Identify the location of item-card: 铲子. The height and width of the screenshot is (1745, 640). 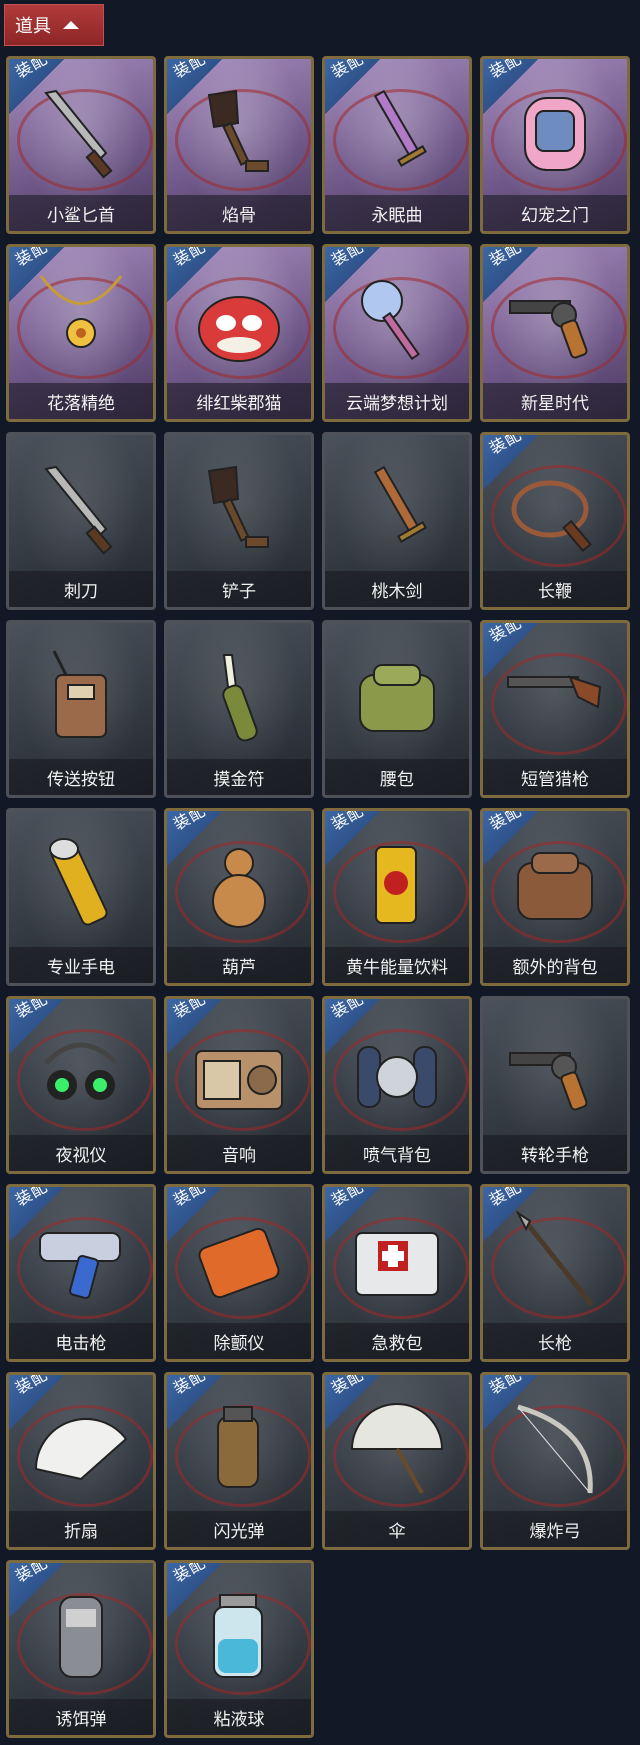
(239, 521).